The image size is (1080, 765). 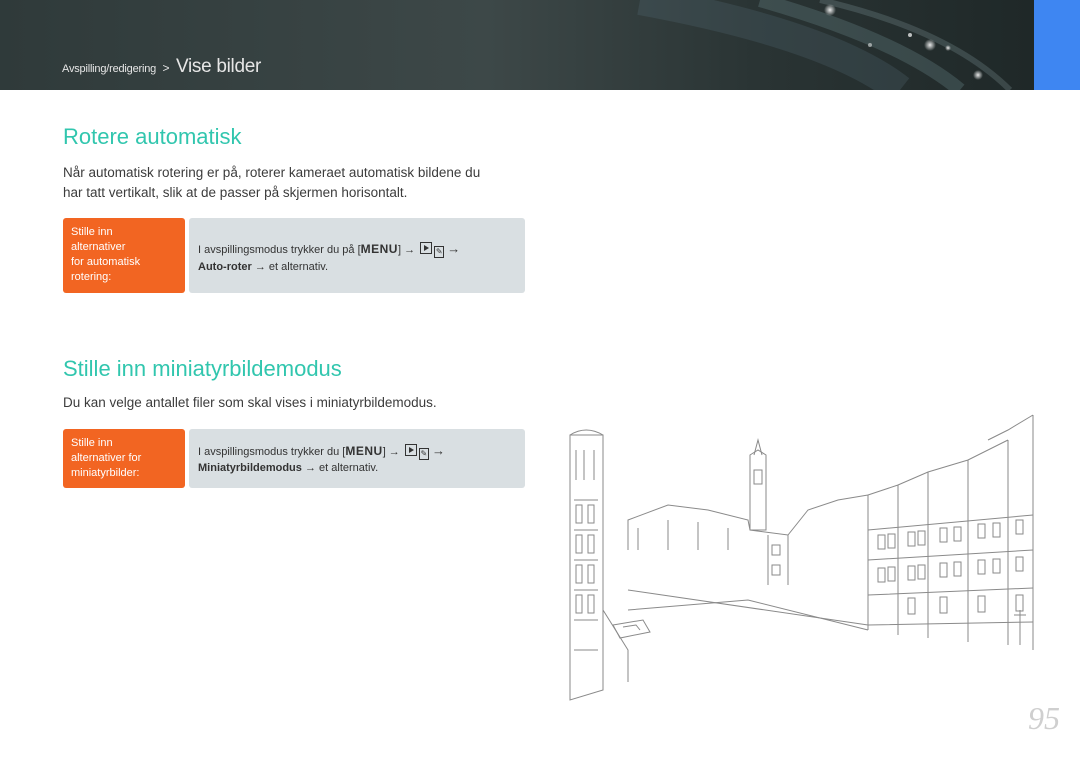 I want to click on label-line: miniatyrbilder:, so click(x=105, y=473).